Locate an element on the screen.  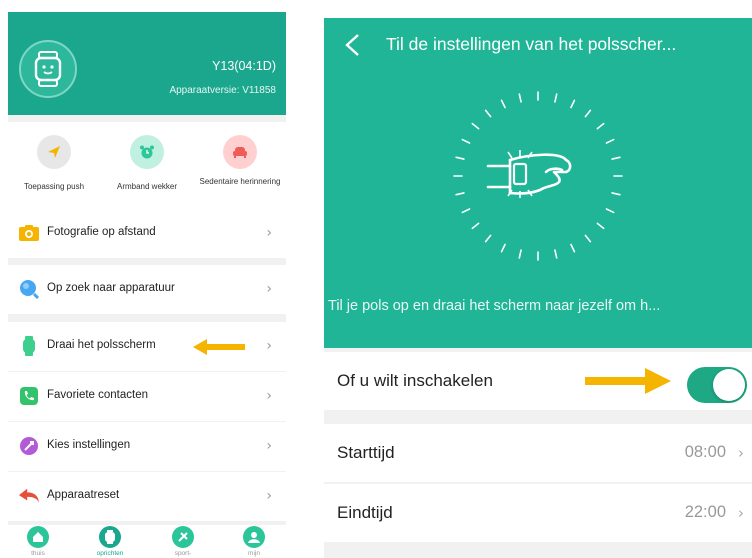
tab-label: thuis is located at coordinates (38, 553).